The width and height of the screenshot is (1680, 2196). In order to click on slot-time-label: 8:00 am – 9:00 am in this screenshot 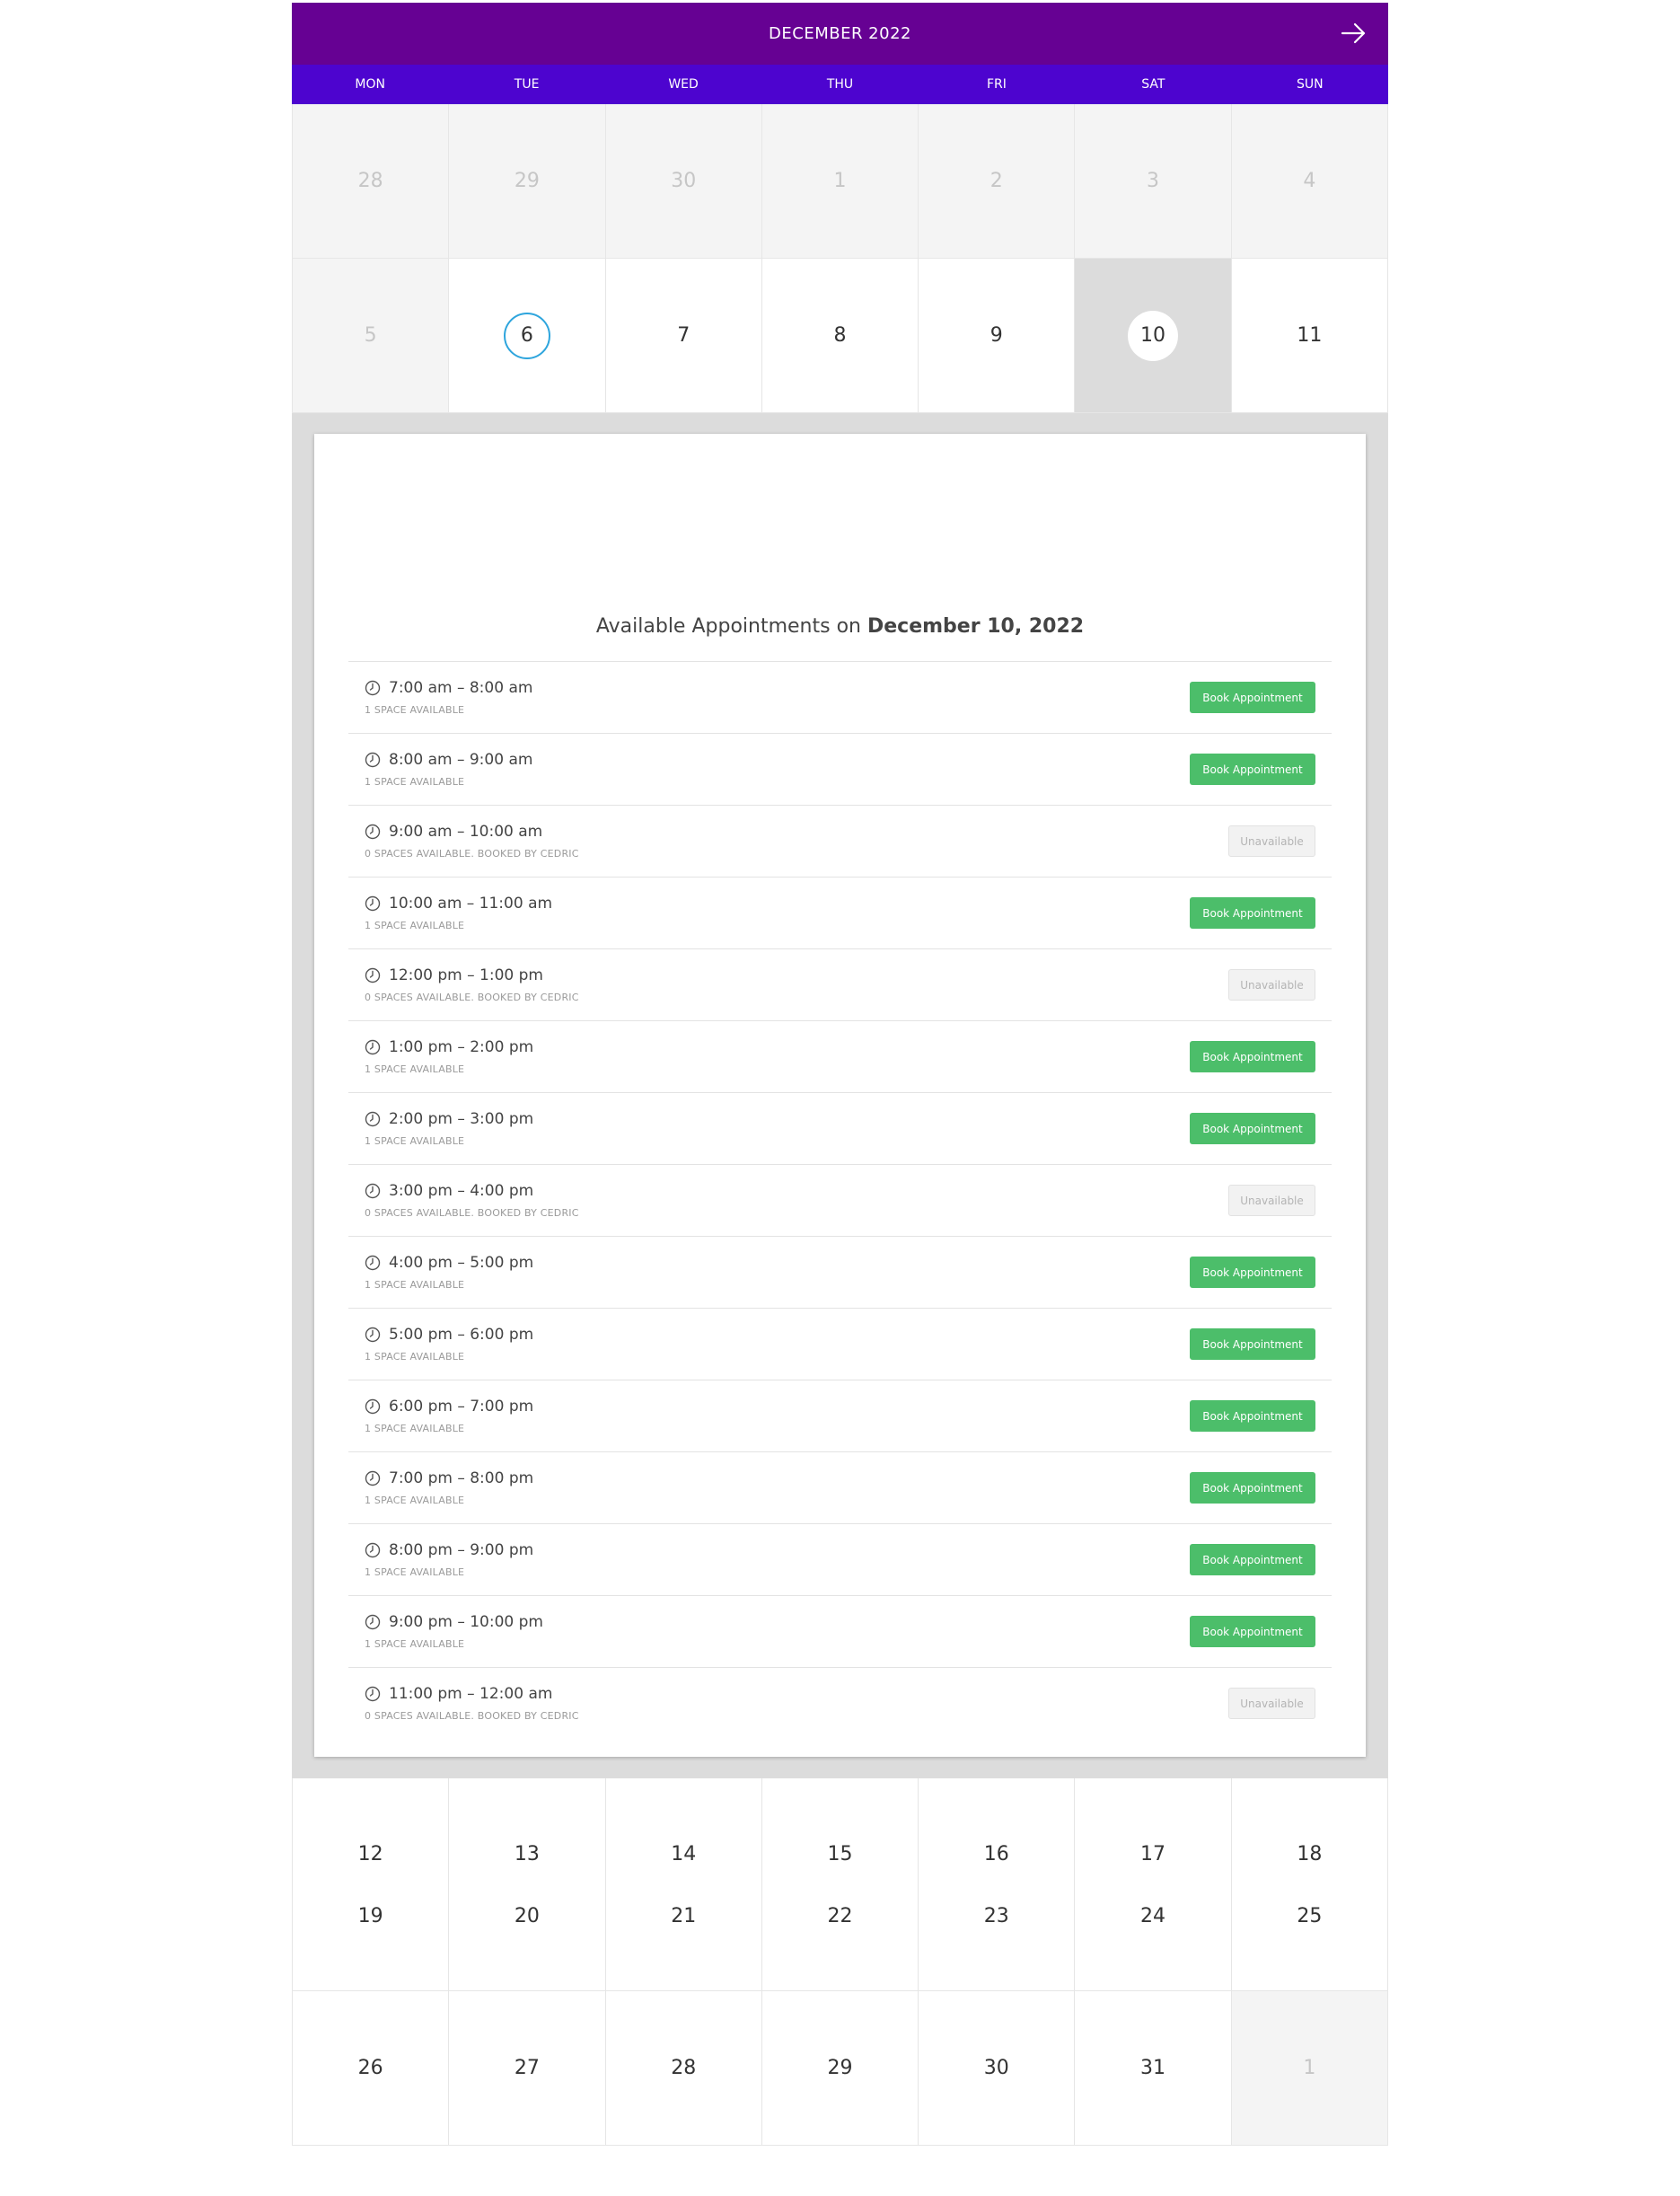, I will do `click(461, 760)`.